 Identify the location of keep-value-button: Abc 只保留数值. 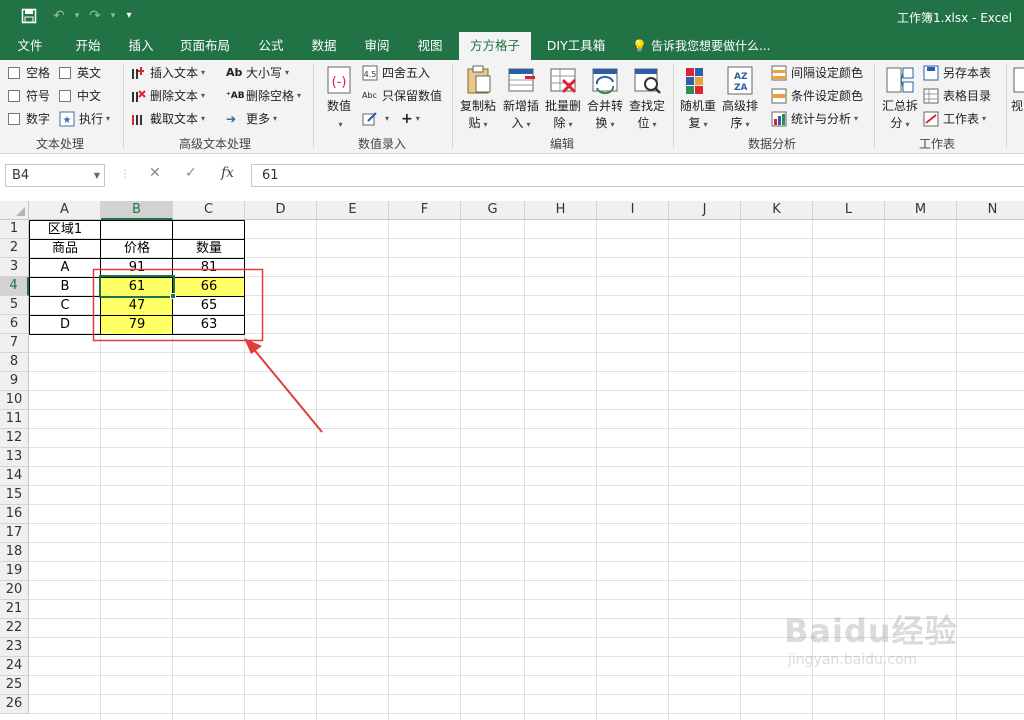
(402, 96).